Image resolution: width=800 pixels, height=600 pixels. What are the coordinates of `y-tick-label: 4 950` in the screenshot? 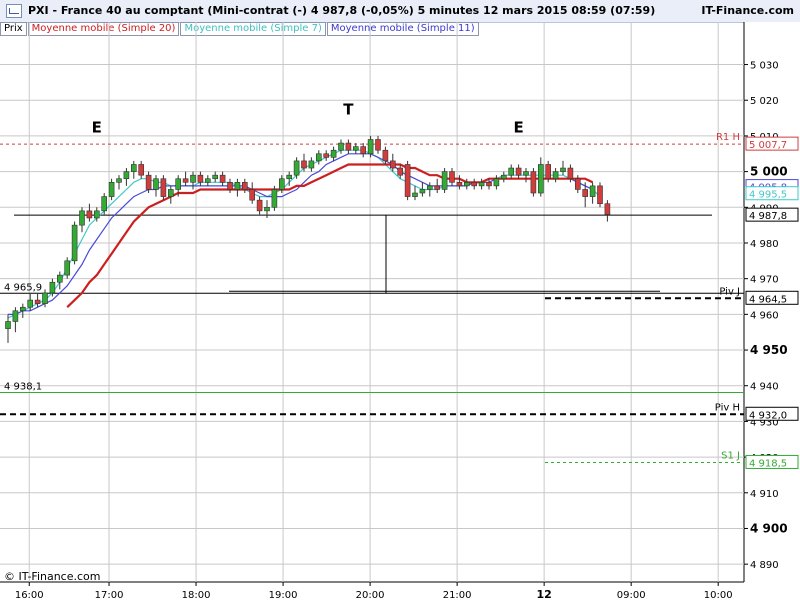 It's located at (769, 350).